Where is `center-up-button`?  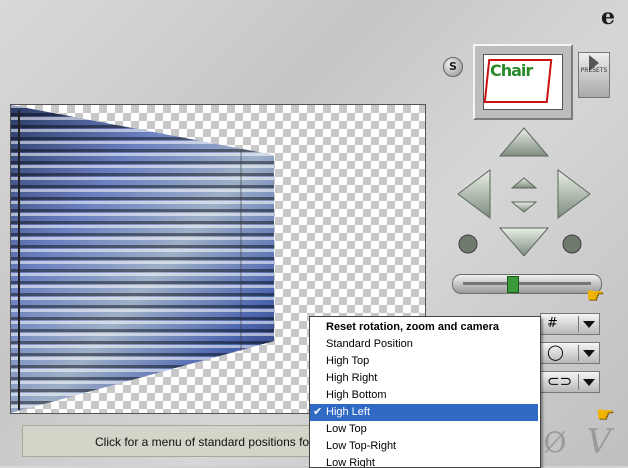
center-up-button is located at coordinates (524, 183).